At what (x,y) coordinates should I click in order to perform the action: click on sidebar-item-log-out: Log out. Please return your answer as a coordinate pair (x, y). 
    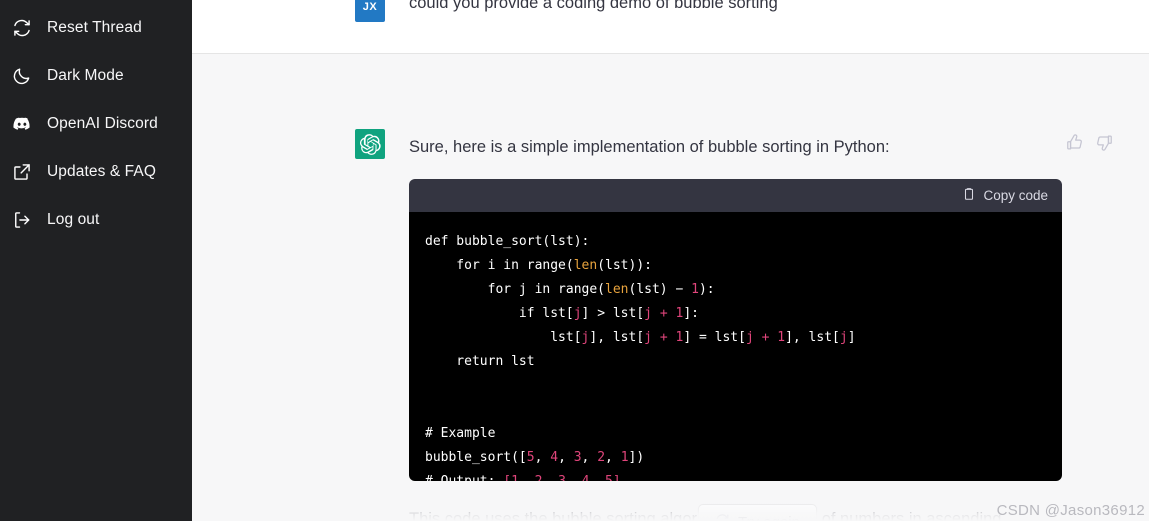
    Looking at the image, I should click on (96, 220).